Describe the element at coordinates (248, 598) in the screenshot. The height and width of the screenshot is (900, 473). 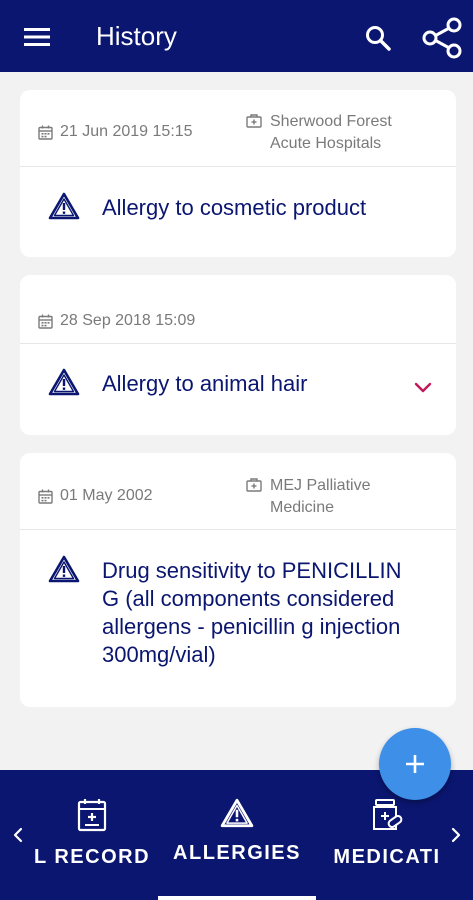
I see `allergy-title-line: G (all components considered` at that location.